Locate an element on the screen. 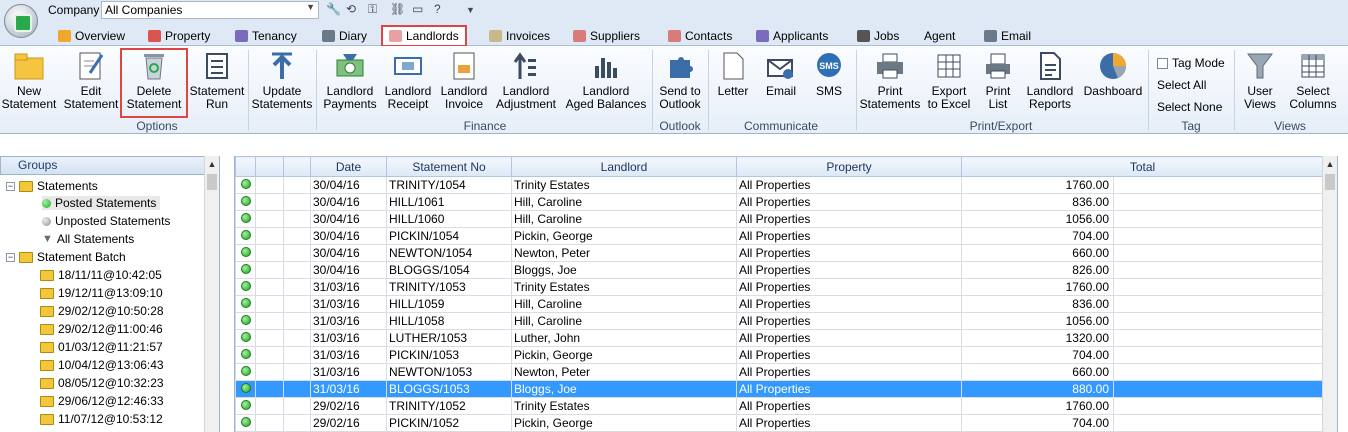 The width and height of the screenshot is (1348, 432). tab-jobs: Jobs is located at coordinates (878, 36).